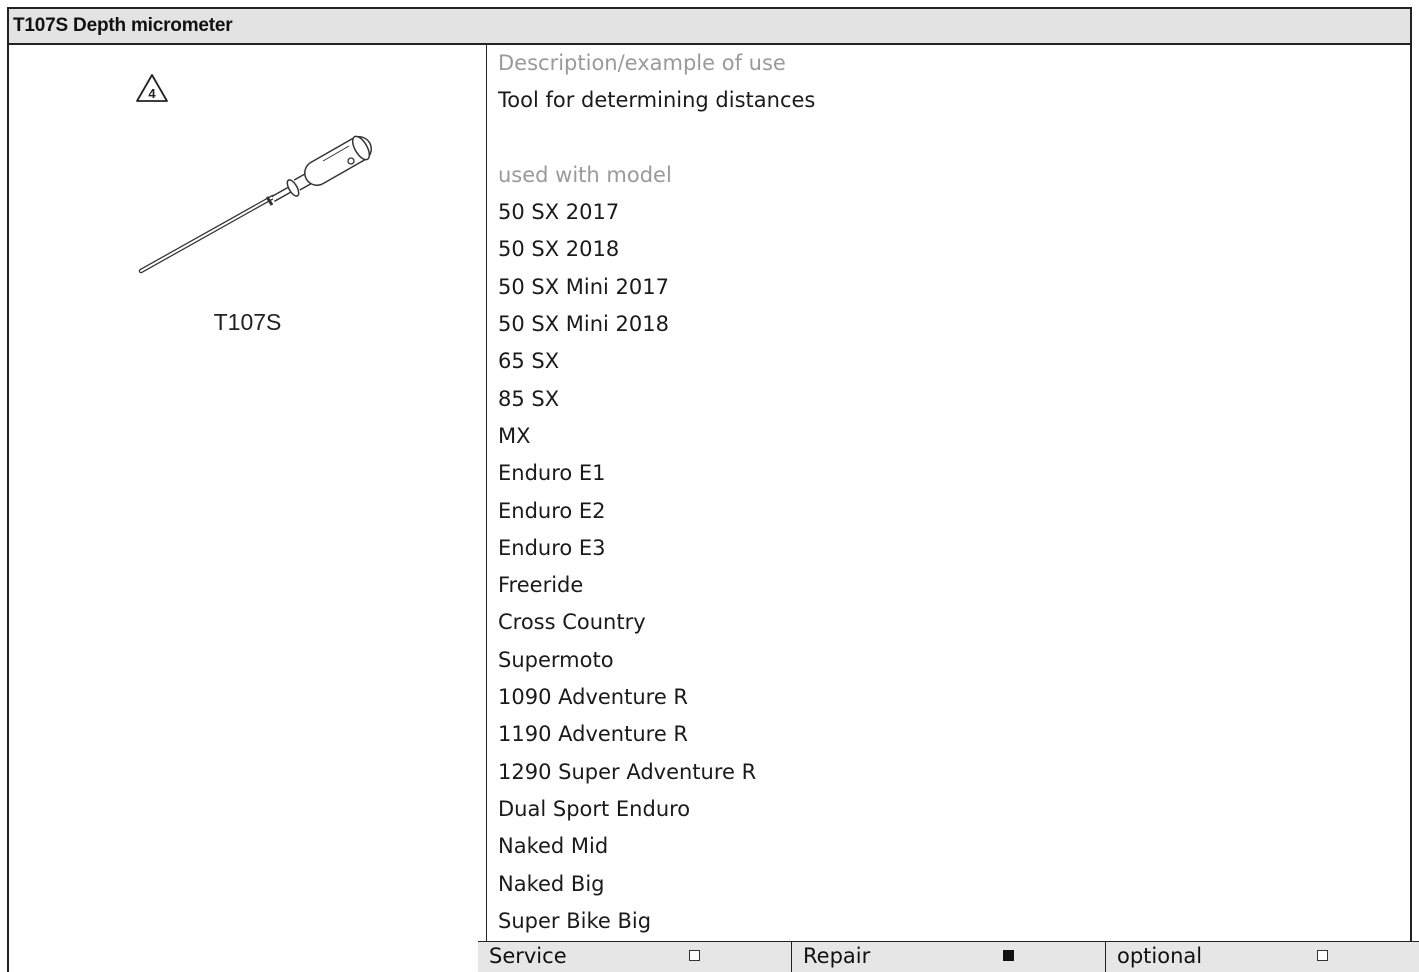  I want to click on model-item: Freeride, so click(541, 585).